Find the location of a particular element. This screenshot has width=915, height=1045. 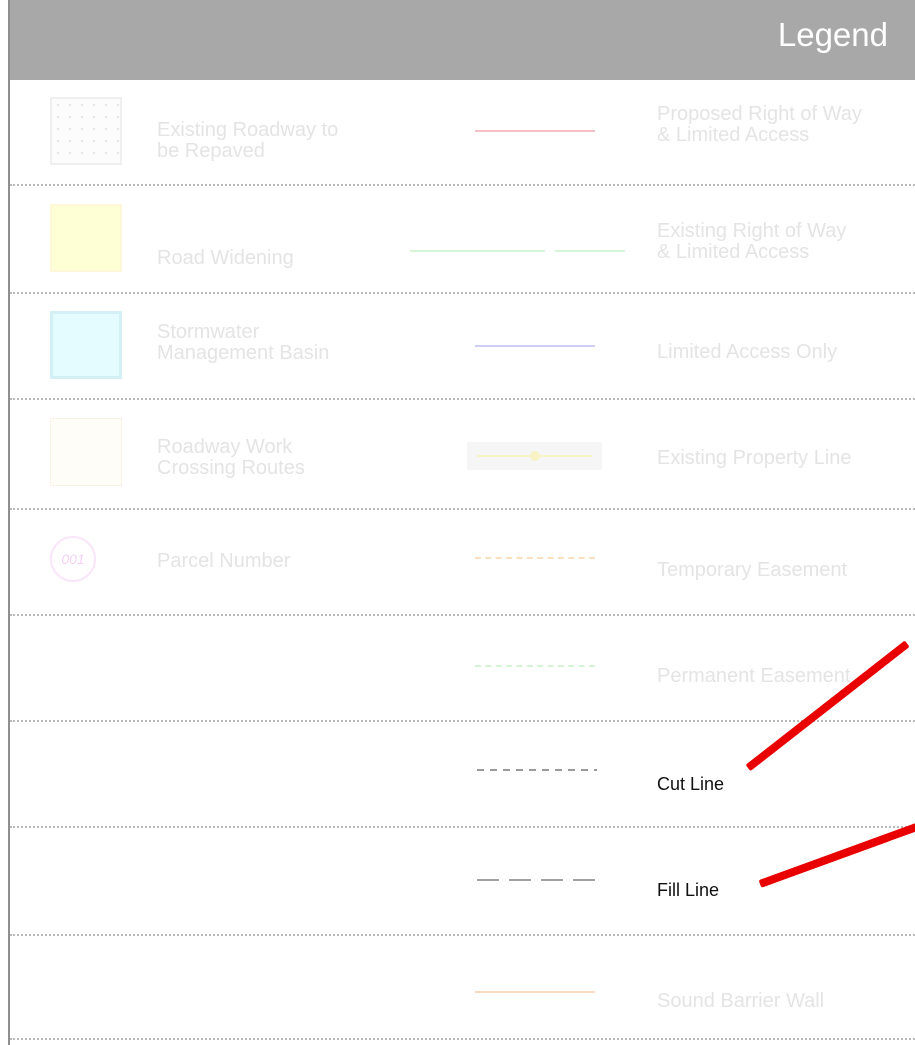

green-line-icon is located at coordinates (517, 251).